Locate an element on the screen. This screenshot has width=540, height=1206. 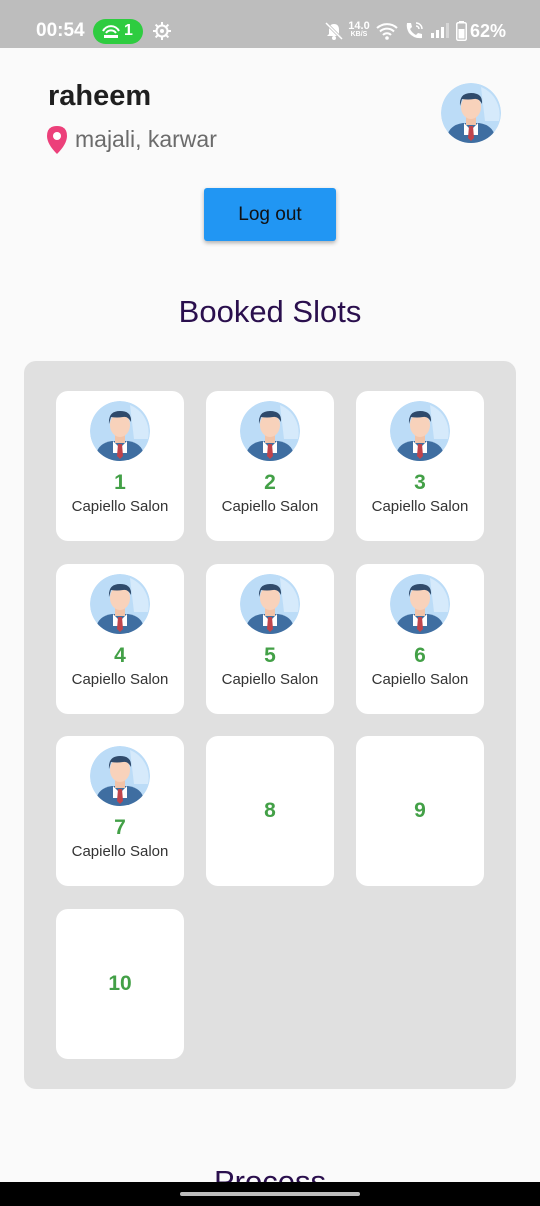
slot-card: 9 is located at coordinates (420, 811).